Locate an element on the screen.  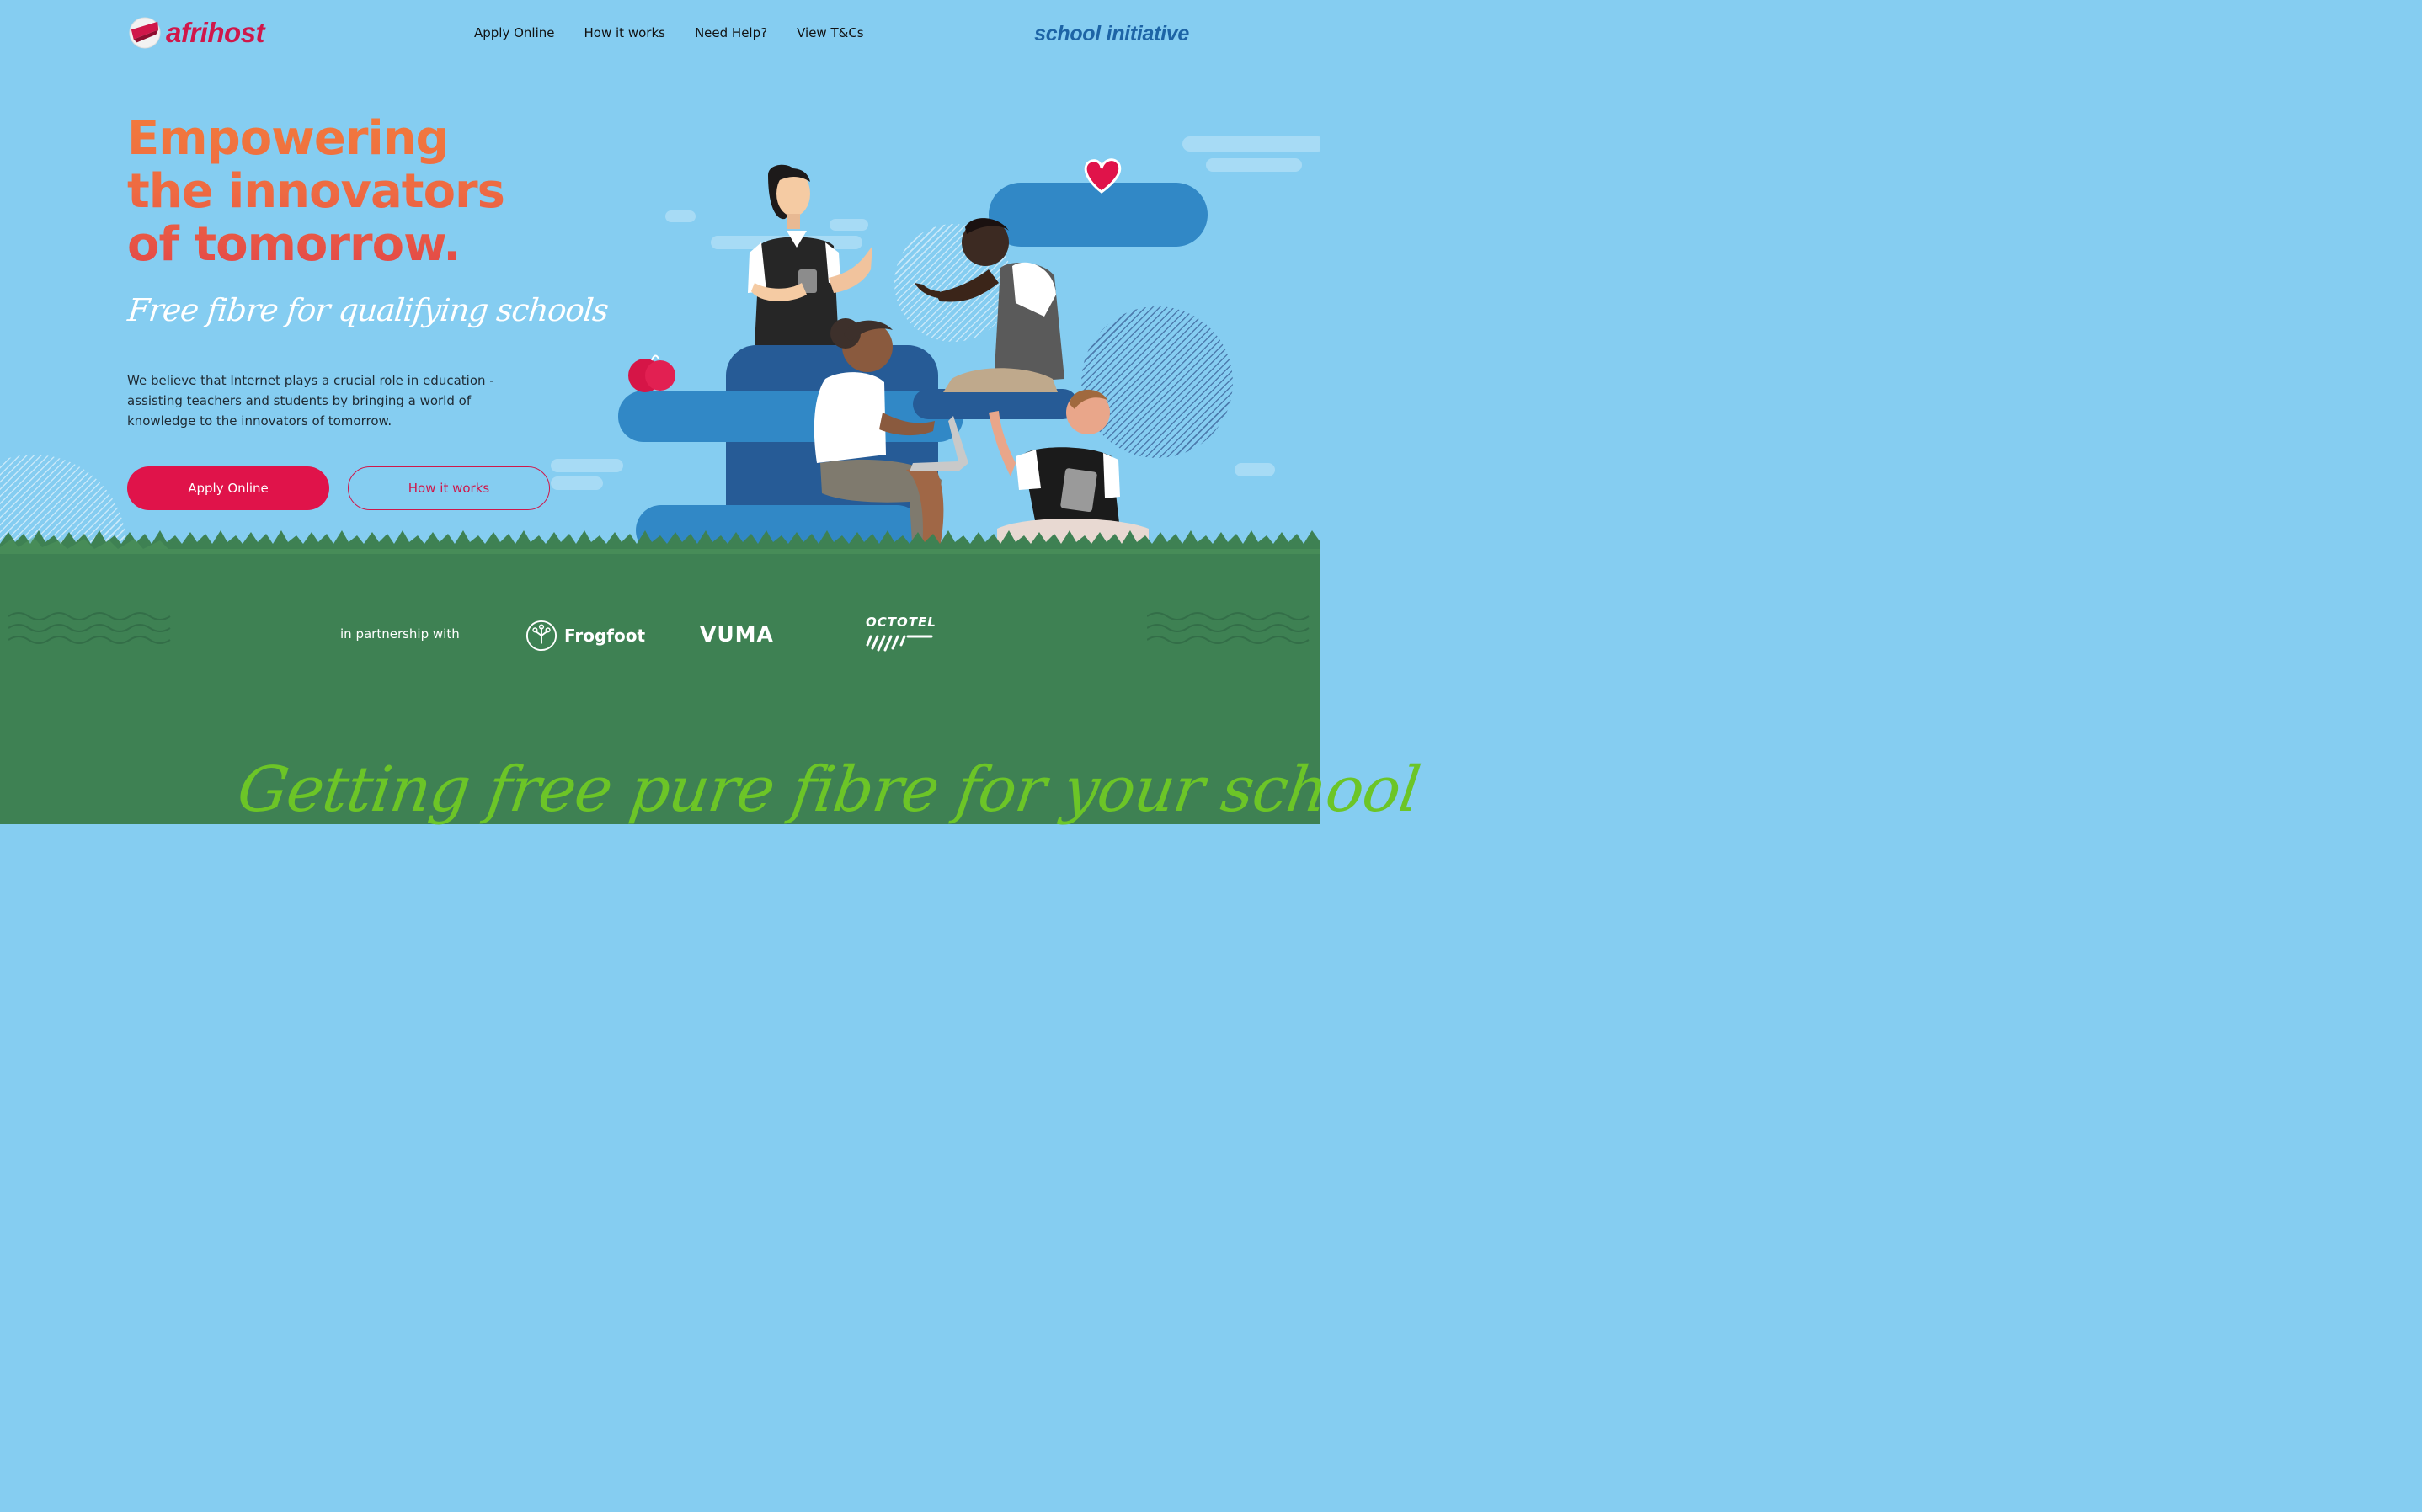
section-heading: Getting free pure fibre for your school is located at coordinates (828, 790).